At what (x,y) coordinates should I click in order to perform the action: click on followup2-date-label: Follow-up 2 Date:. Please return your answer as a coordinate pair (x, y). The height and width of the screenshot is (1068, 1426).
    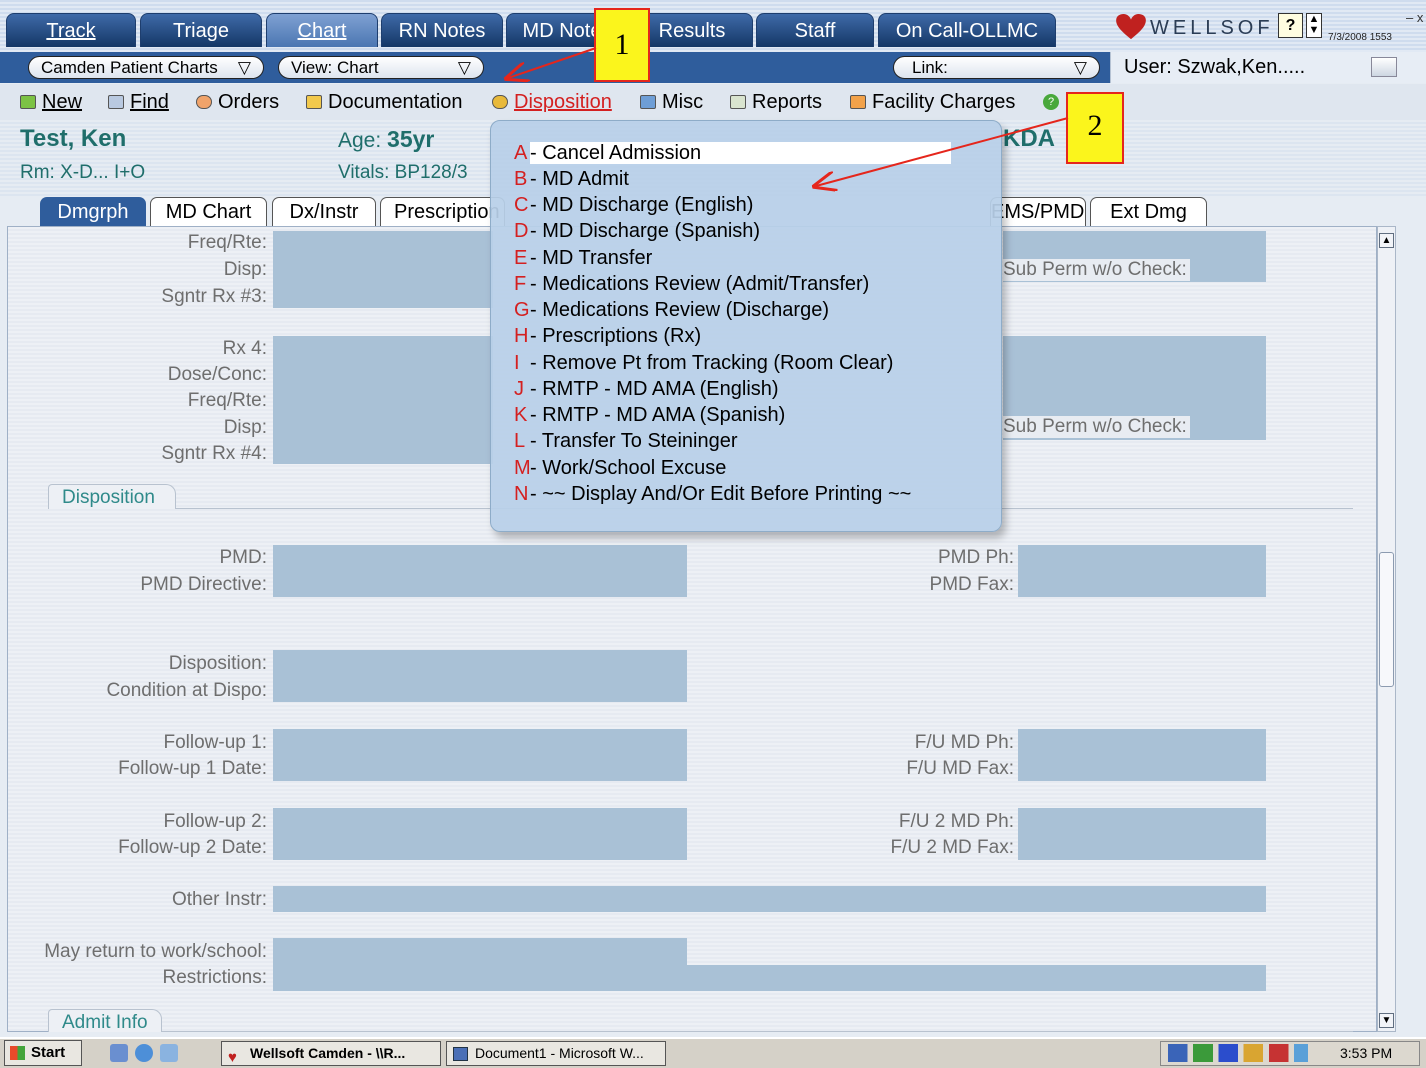
    Looking at the image, I should click on (192, 847).